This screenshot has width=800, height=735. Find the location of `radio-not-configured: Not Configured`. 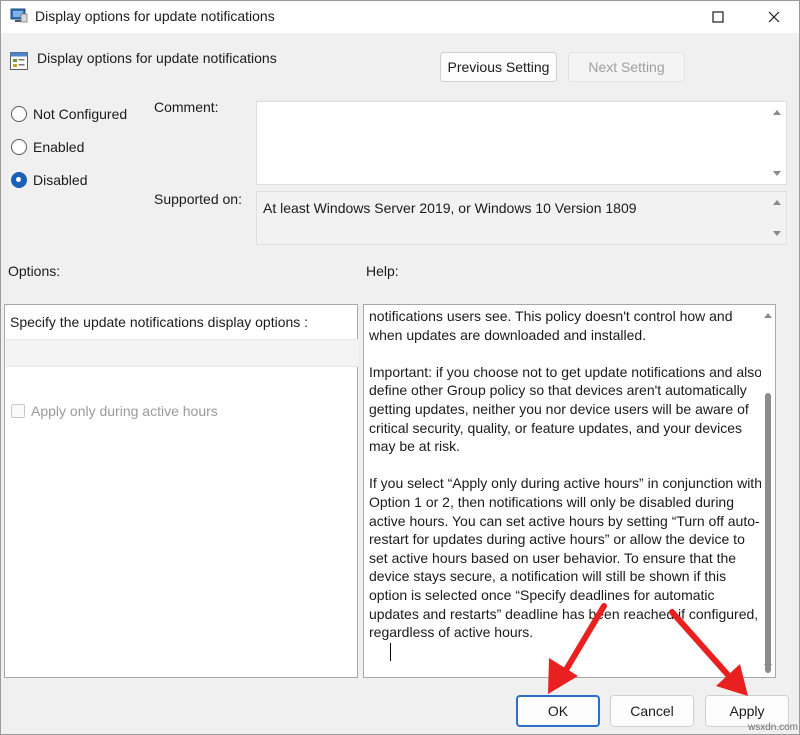

radio-not-configured: Not Configured is located at coordinates (69, 114).